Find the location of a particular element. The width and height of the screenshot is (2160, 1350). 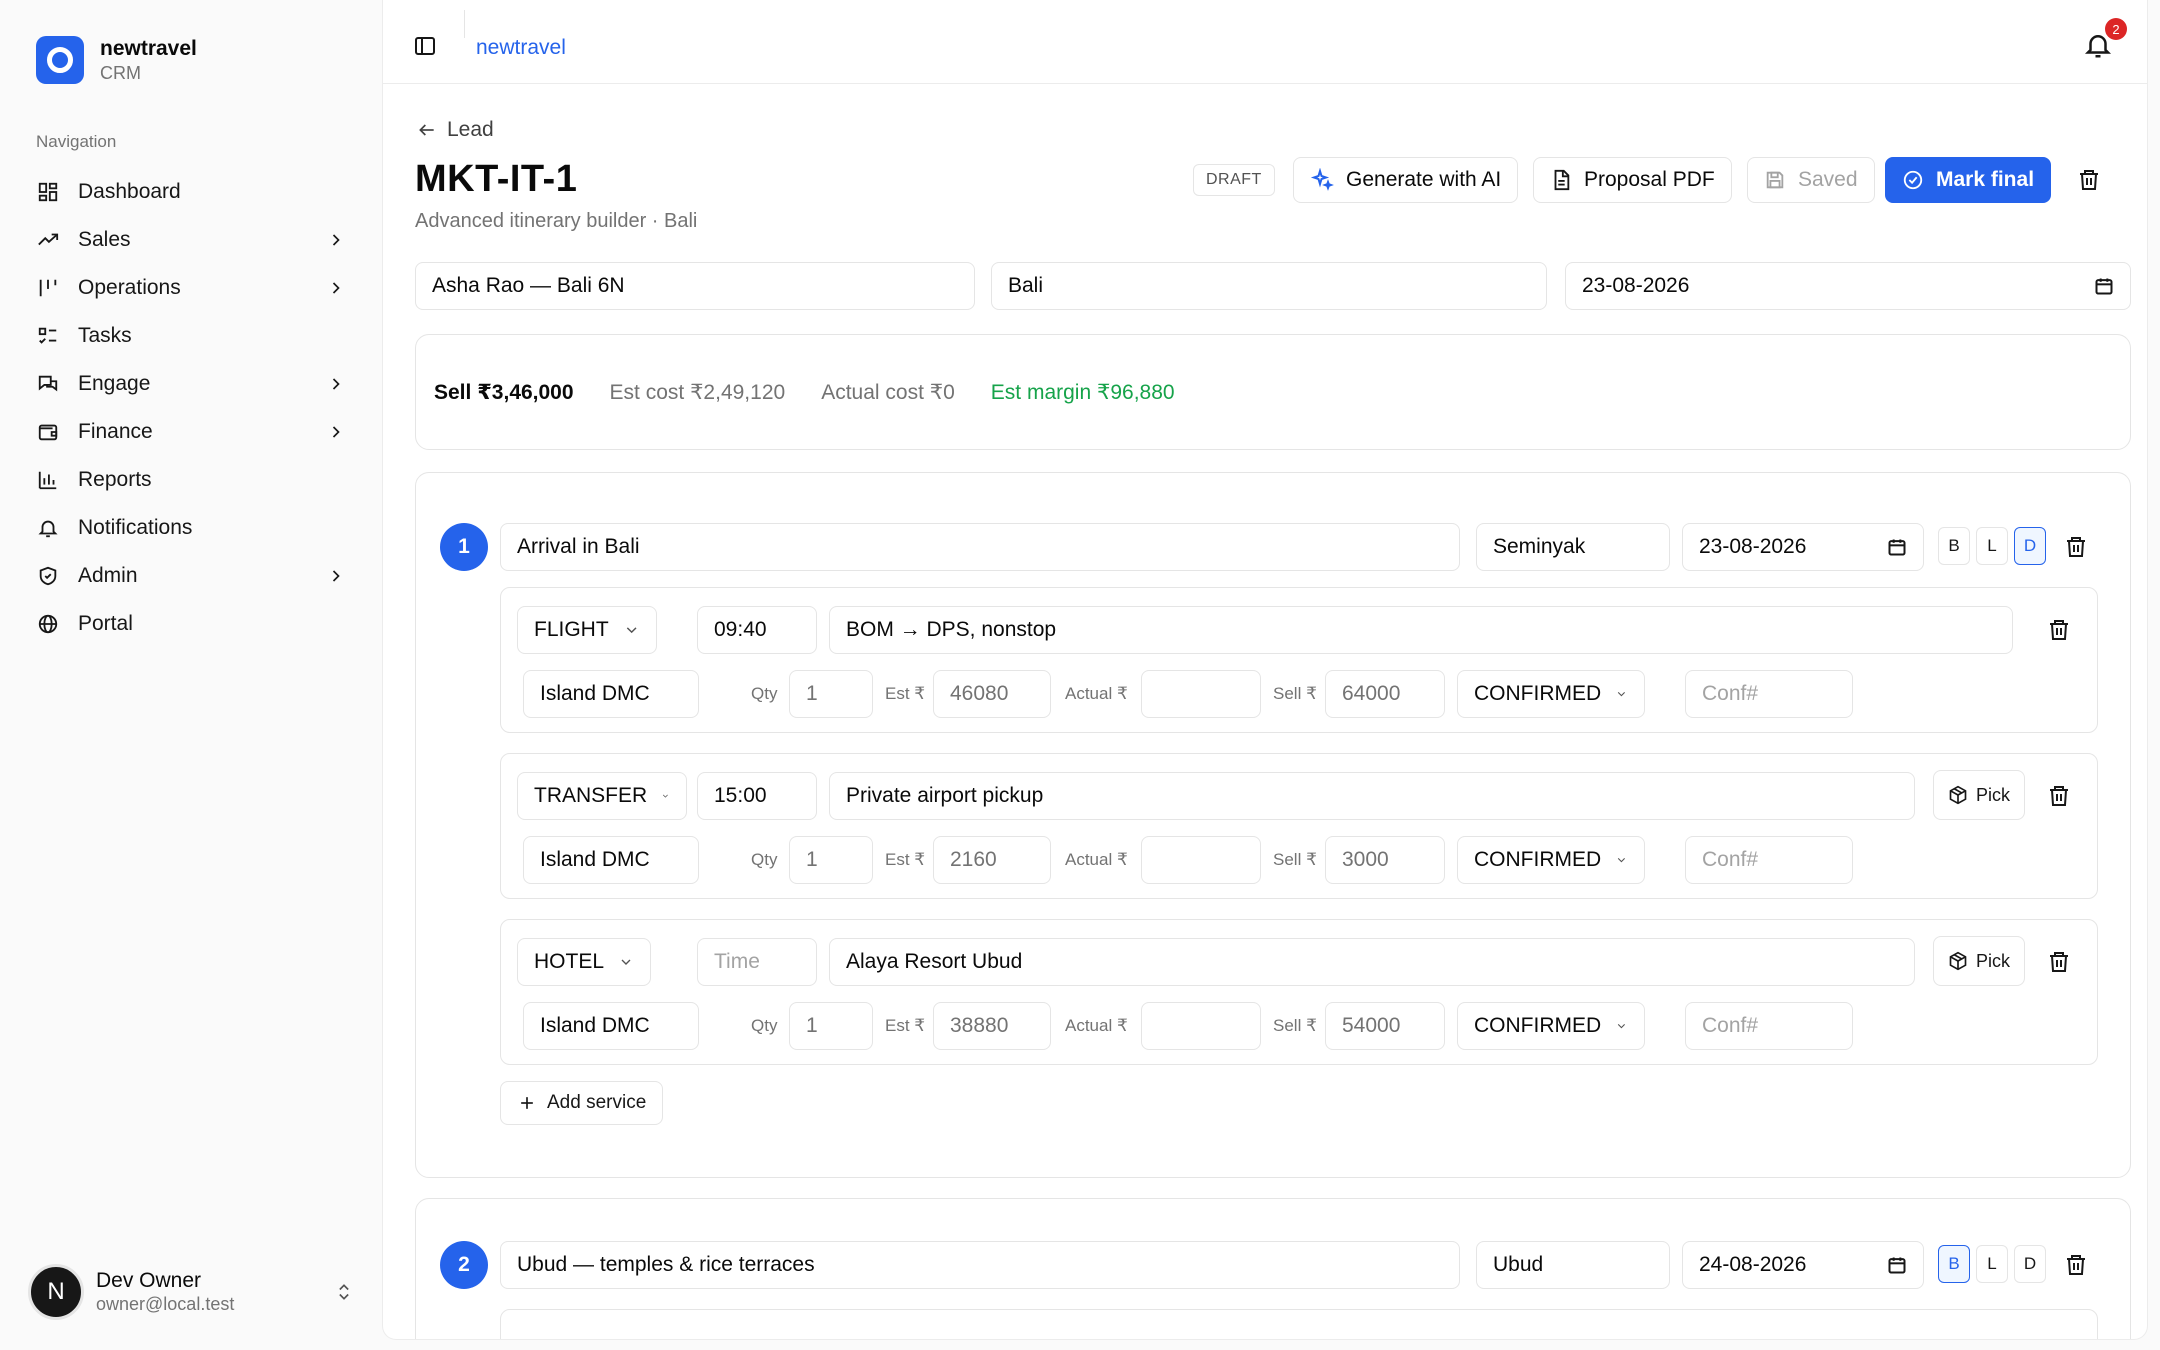

user-menu: N Dev Owner owner@local.test is located at coordinates (191, 1292).